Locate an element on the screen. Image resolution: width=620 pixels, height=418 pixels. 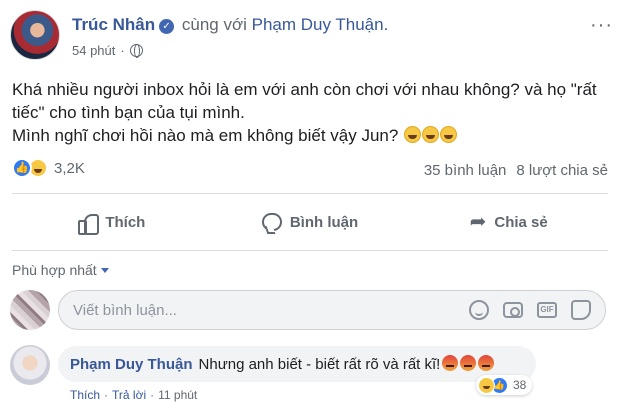
comment-reply-link: Trả lời is located at coordinates (129, 395).